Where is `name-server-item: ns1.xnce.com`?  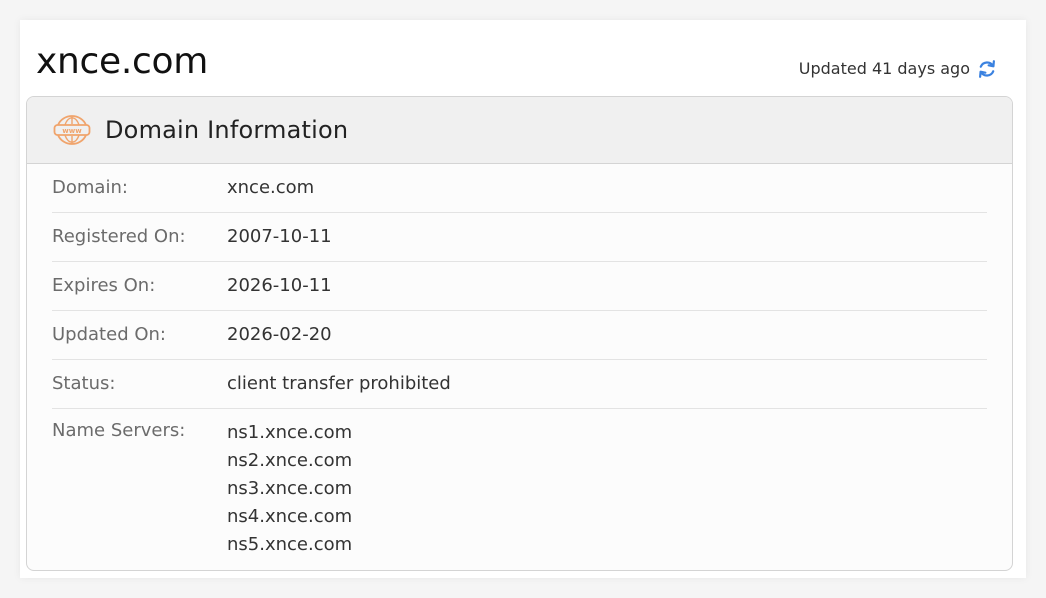
name-server-item: ns1.xnce.com is located at coordinates (290, 432).